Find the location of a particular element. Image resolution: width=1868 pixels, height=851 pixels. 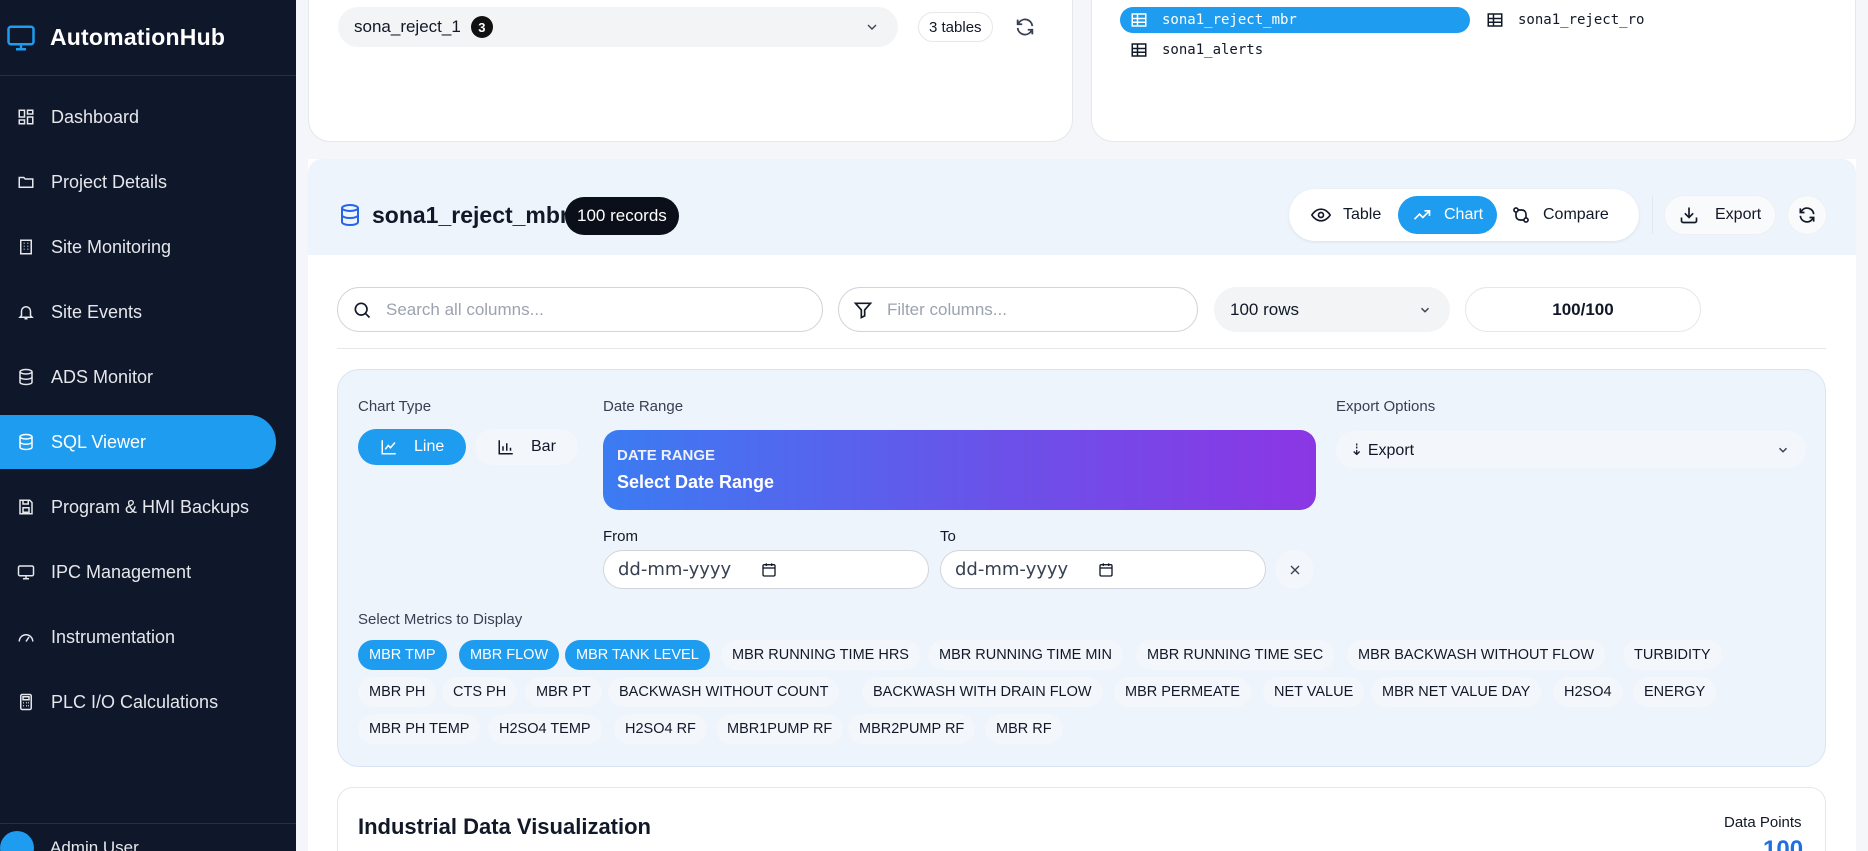

sidebar-item-ipc-management: IPC Management is located at coordinates (148, 572).